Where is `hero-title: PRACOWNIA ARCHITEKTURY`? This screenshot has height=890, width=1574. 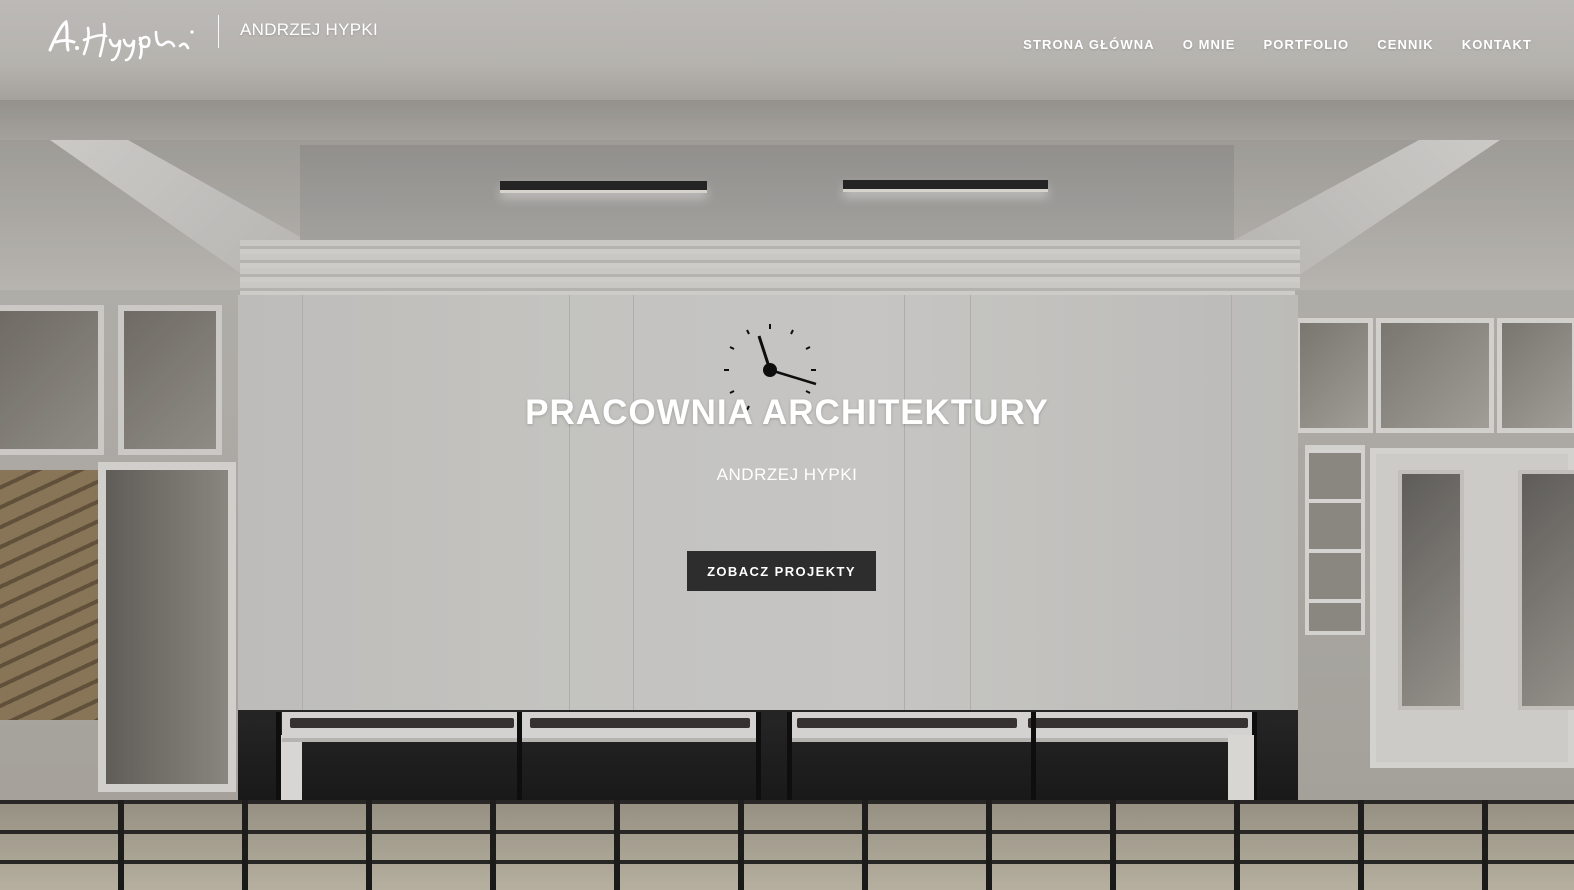
hero-title: PRACOWNIA ARCHITEKTURY is located at coordinates (787, 412).